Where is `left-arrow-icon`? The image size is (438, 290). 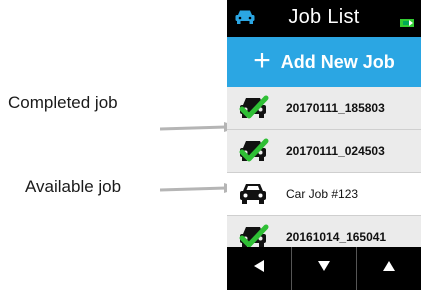
left-arrow-icon is located at coordinates (259, 268).